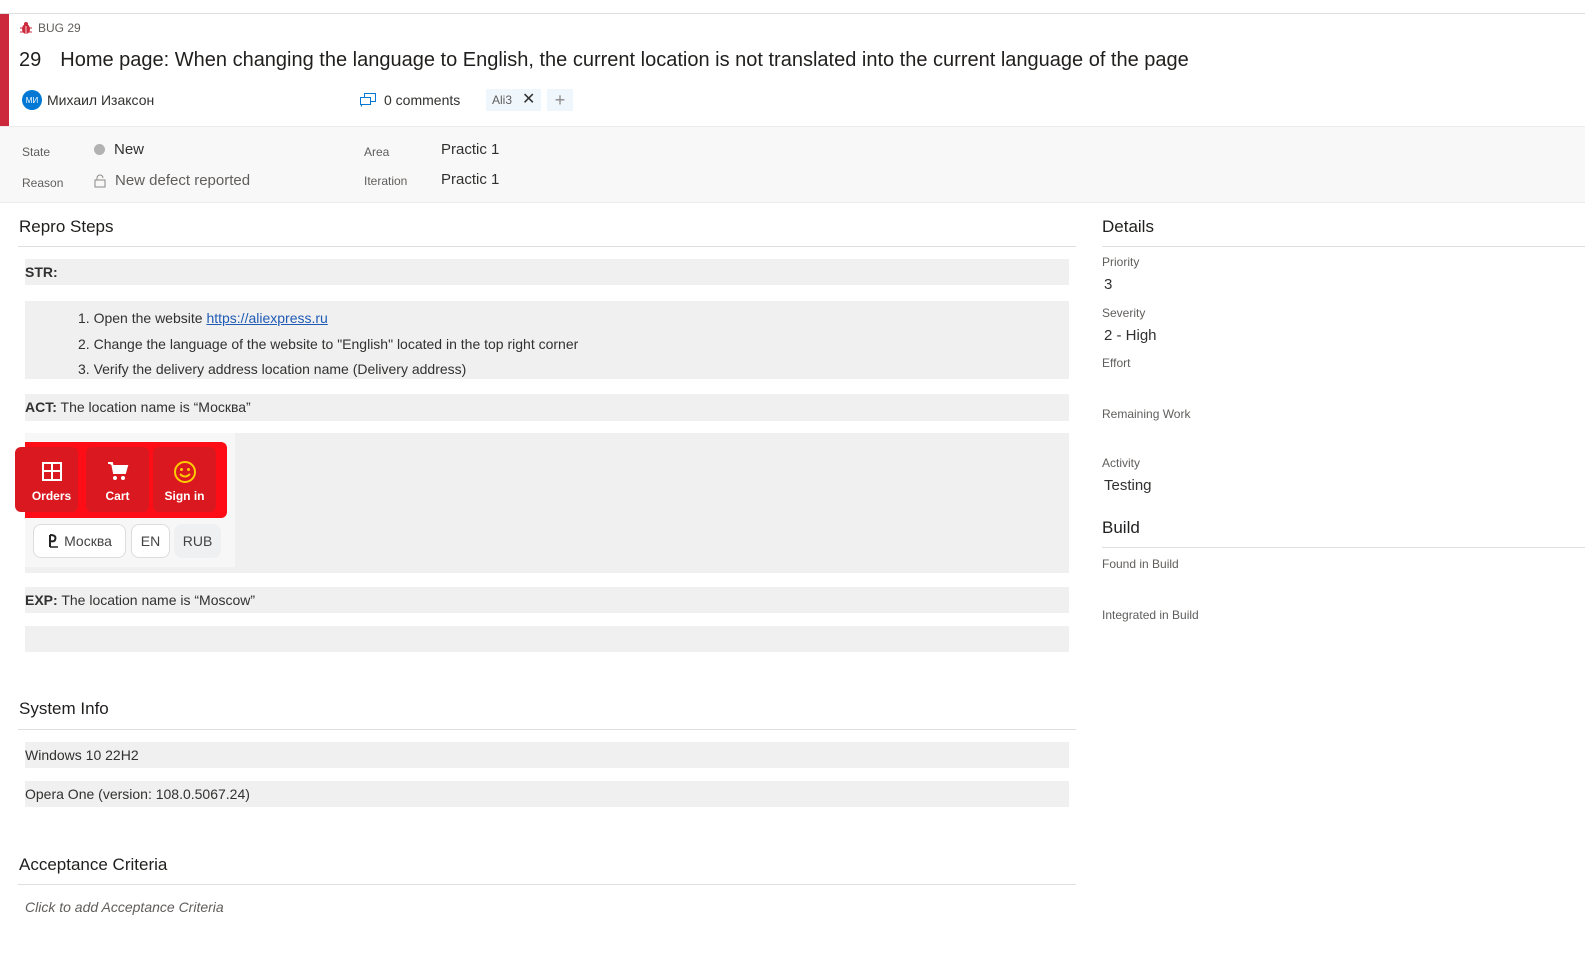 Image resolution: width=1585 pixels, height=975 pixels. I want to click on severity-value: 2 - High, so click(1130, 335).